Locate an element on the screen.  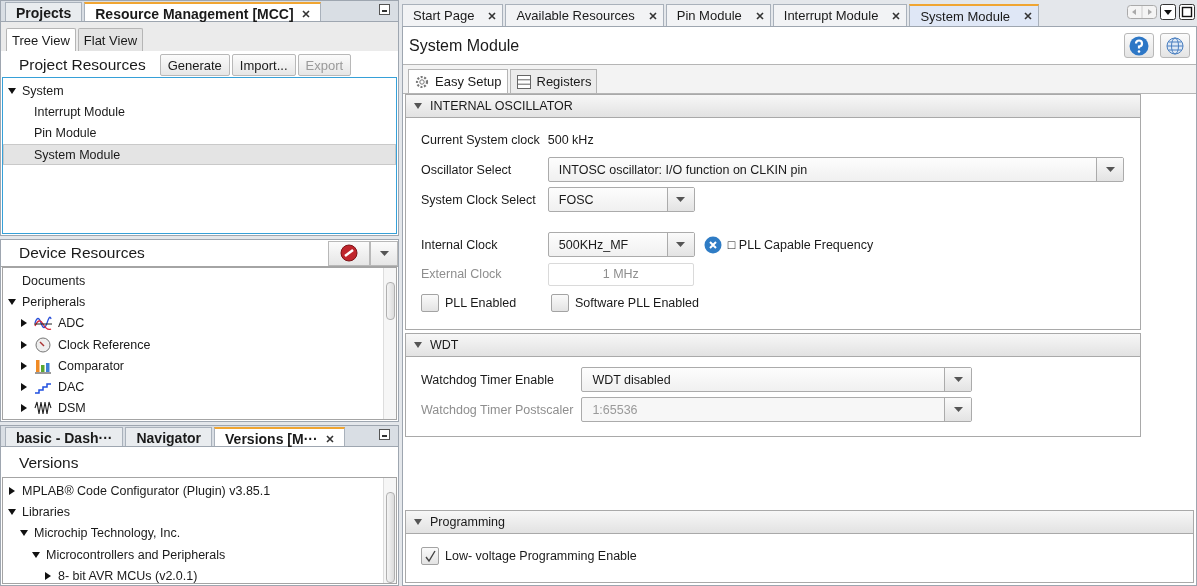
stop-button is located at coordinates (349, 253).